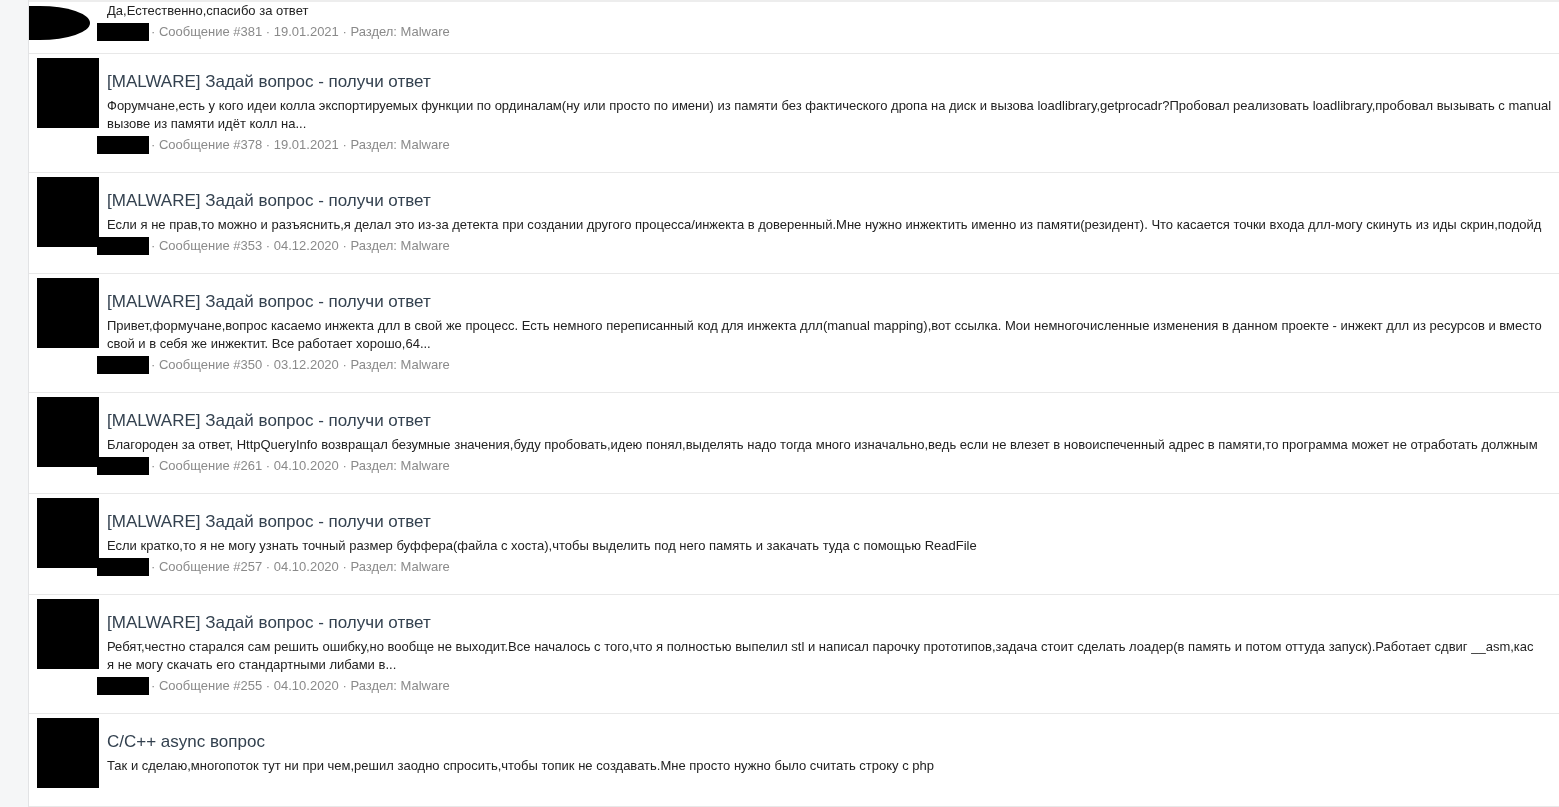  What do you see at coordinates (208, 11) in the screenshot?
I see `post-snippet: Да,Естественно,спасибо за ответ` at bounding box center [208, 11].